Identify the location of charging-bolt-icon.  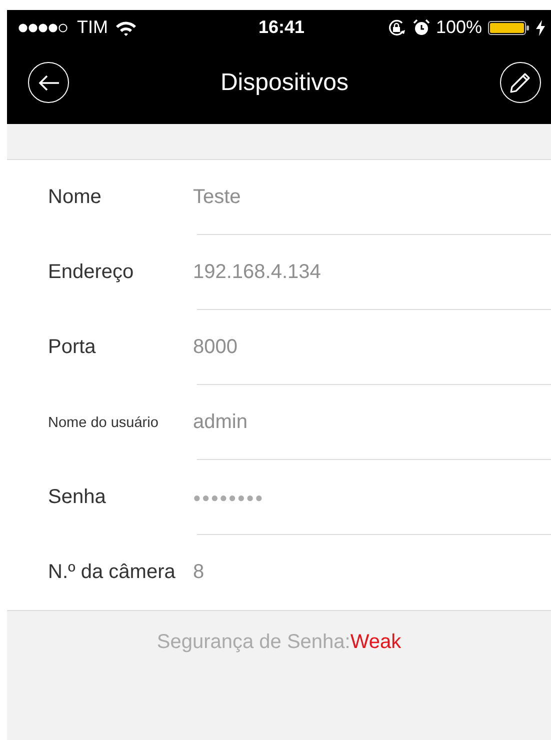
(540, 28).